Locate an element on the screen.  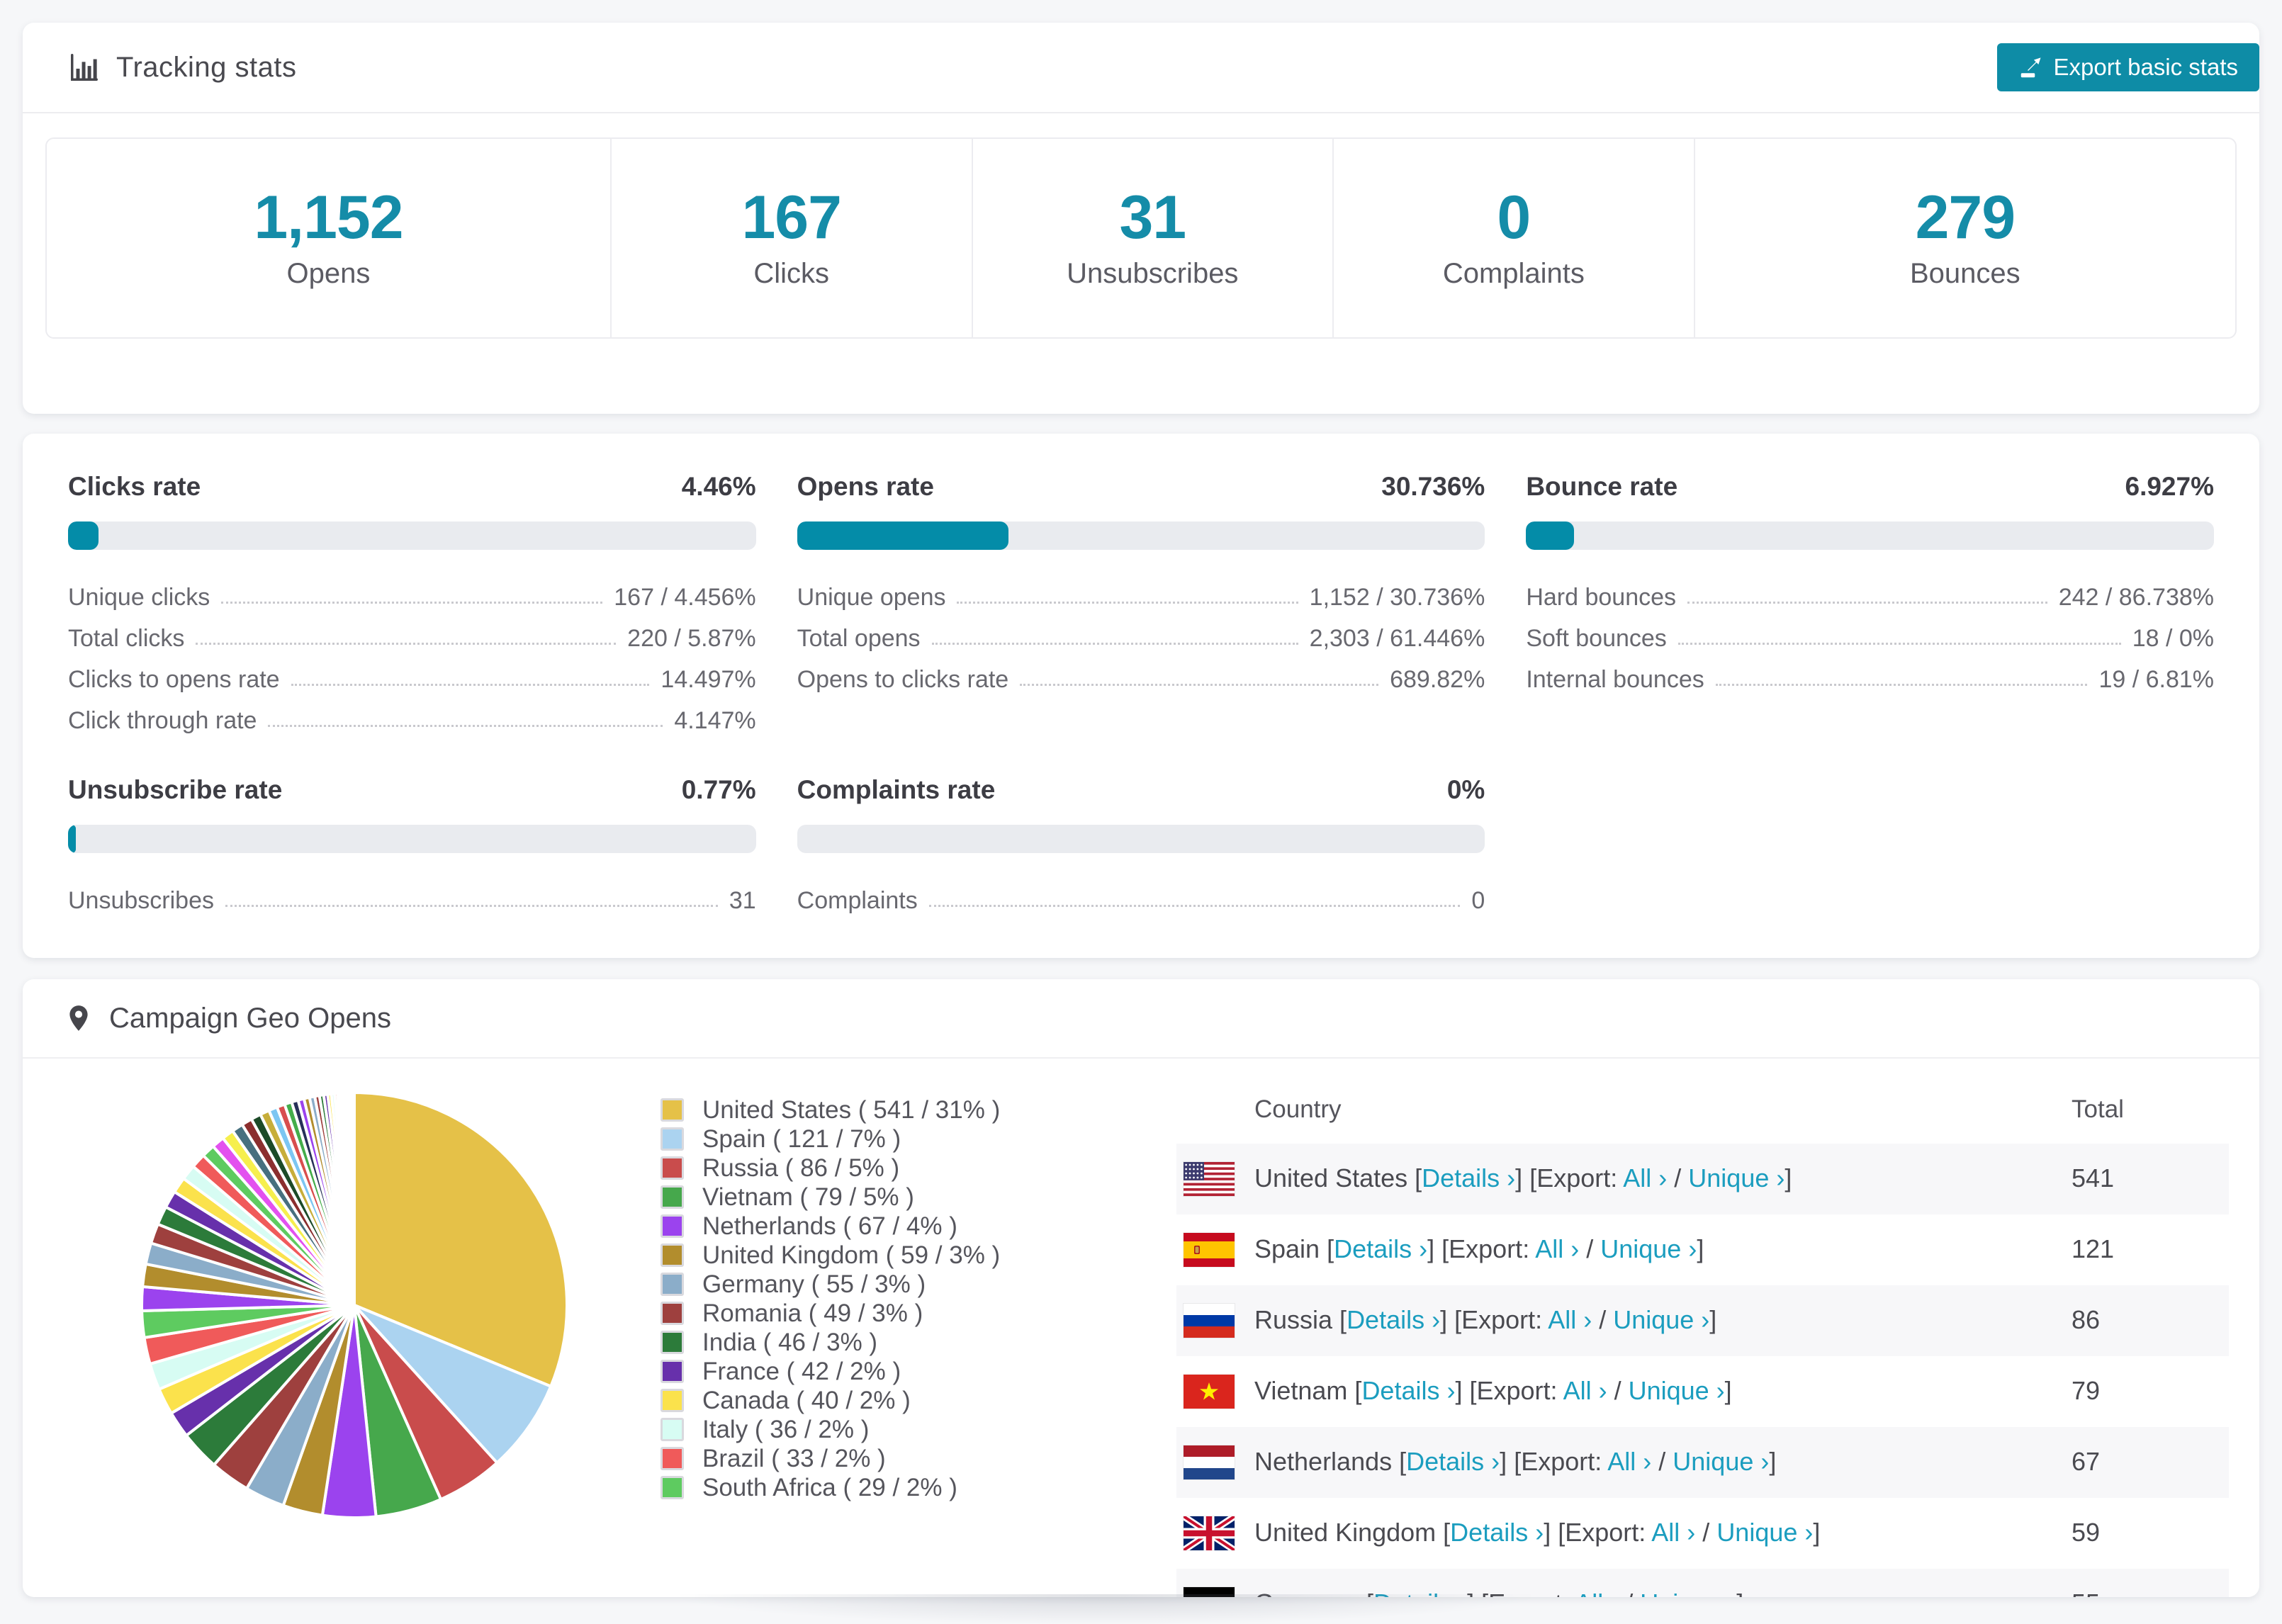
details-link-vietnam: Details › is located at coordinates (1408, 1391).